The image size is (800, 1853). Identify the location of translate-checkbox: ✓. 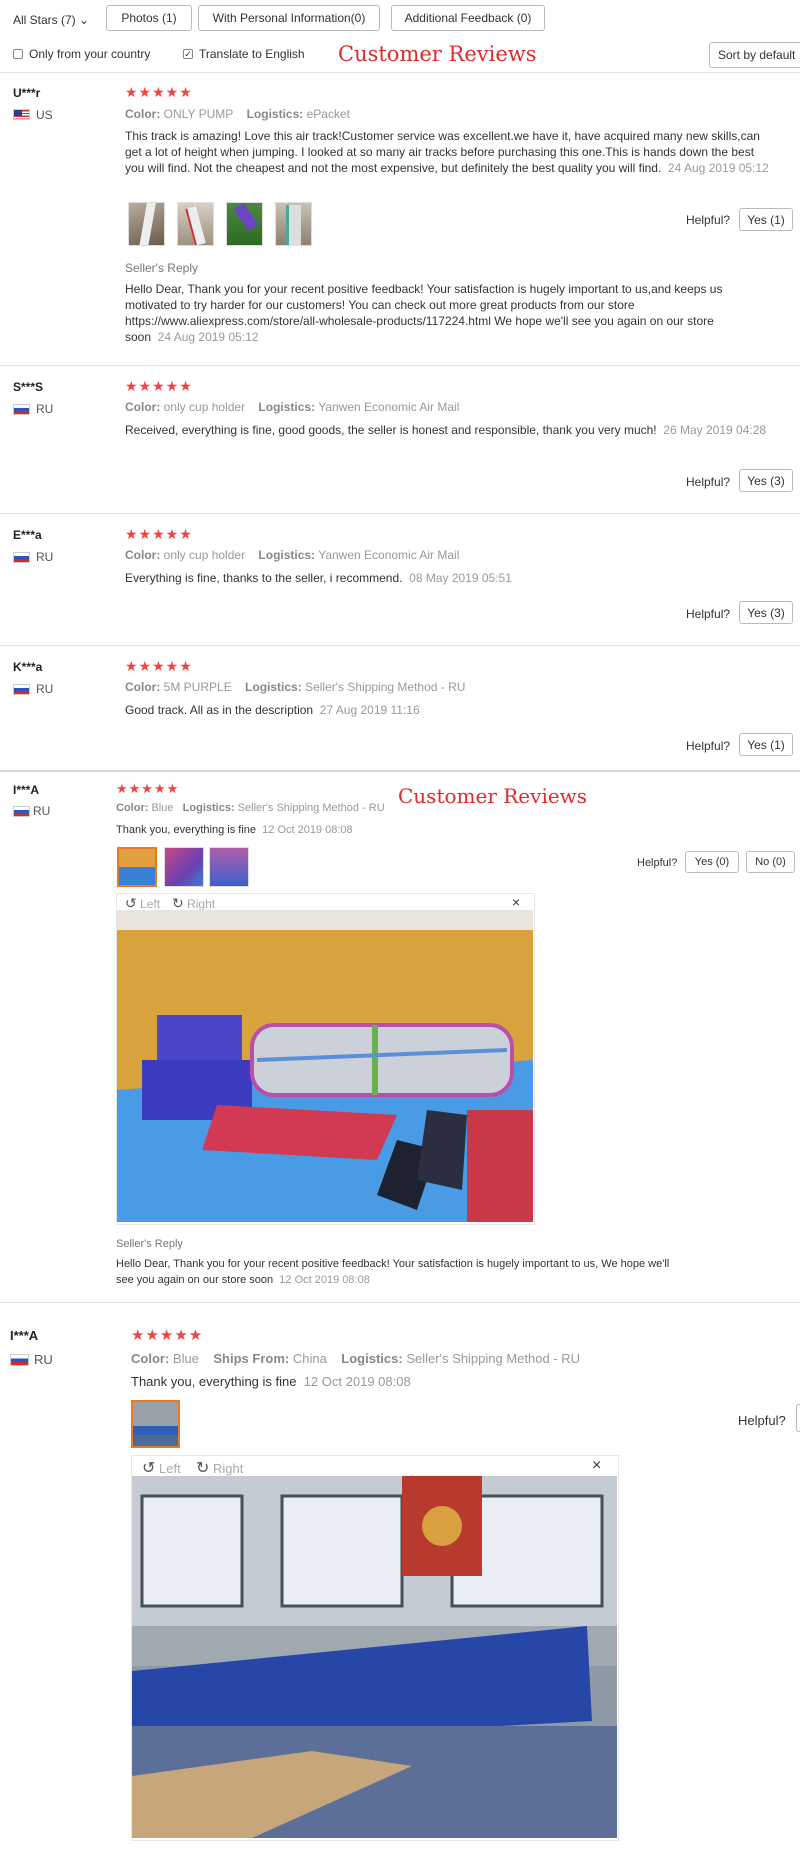
(188, 54).